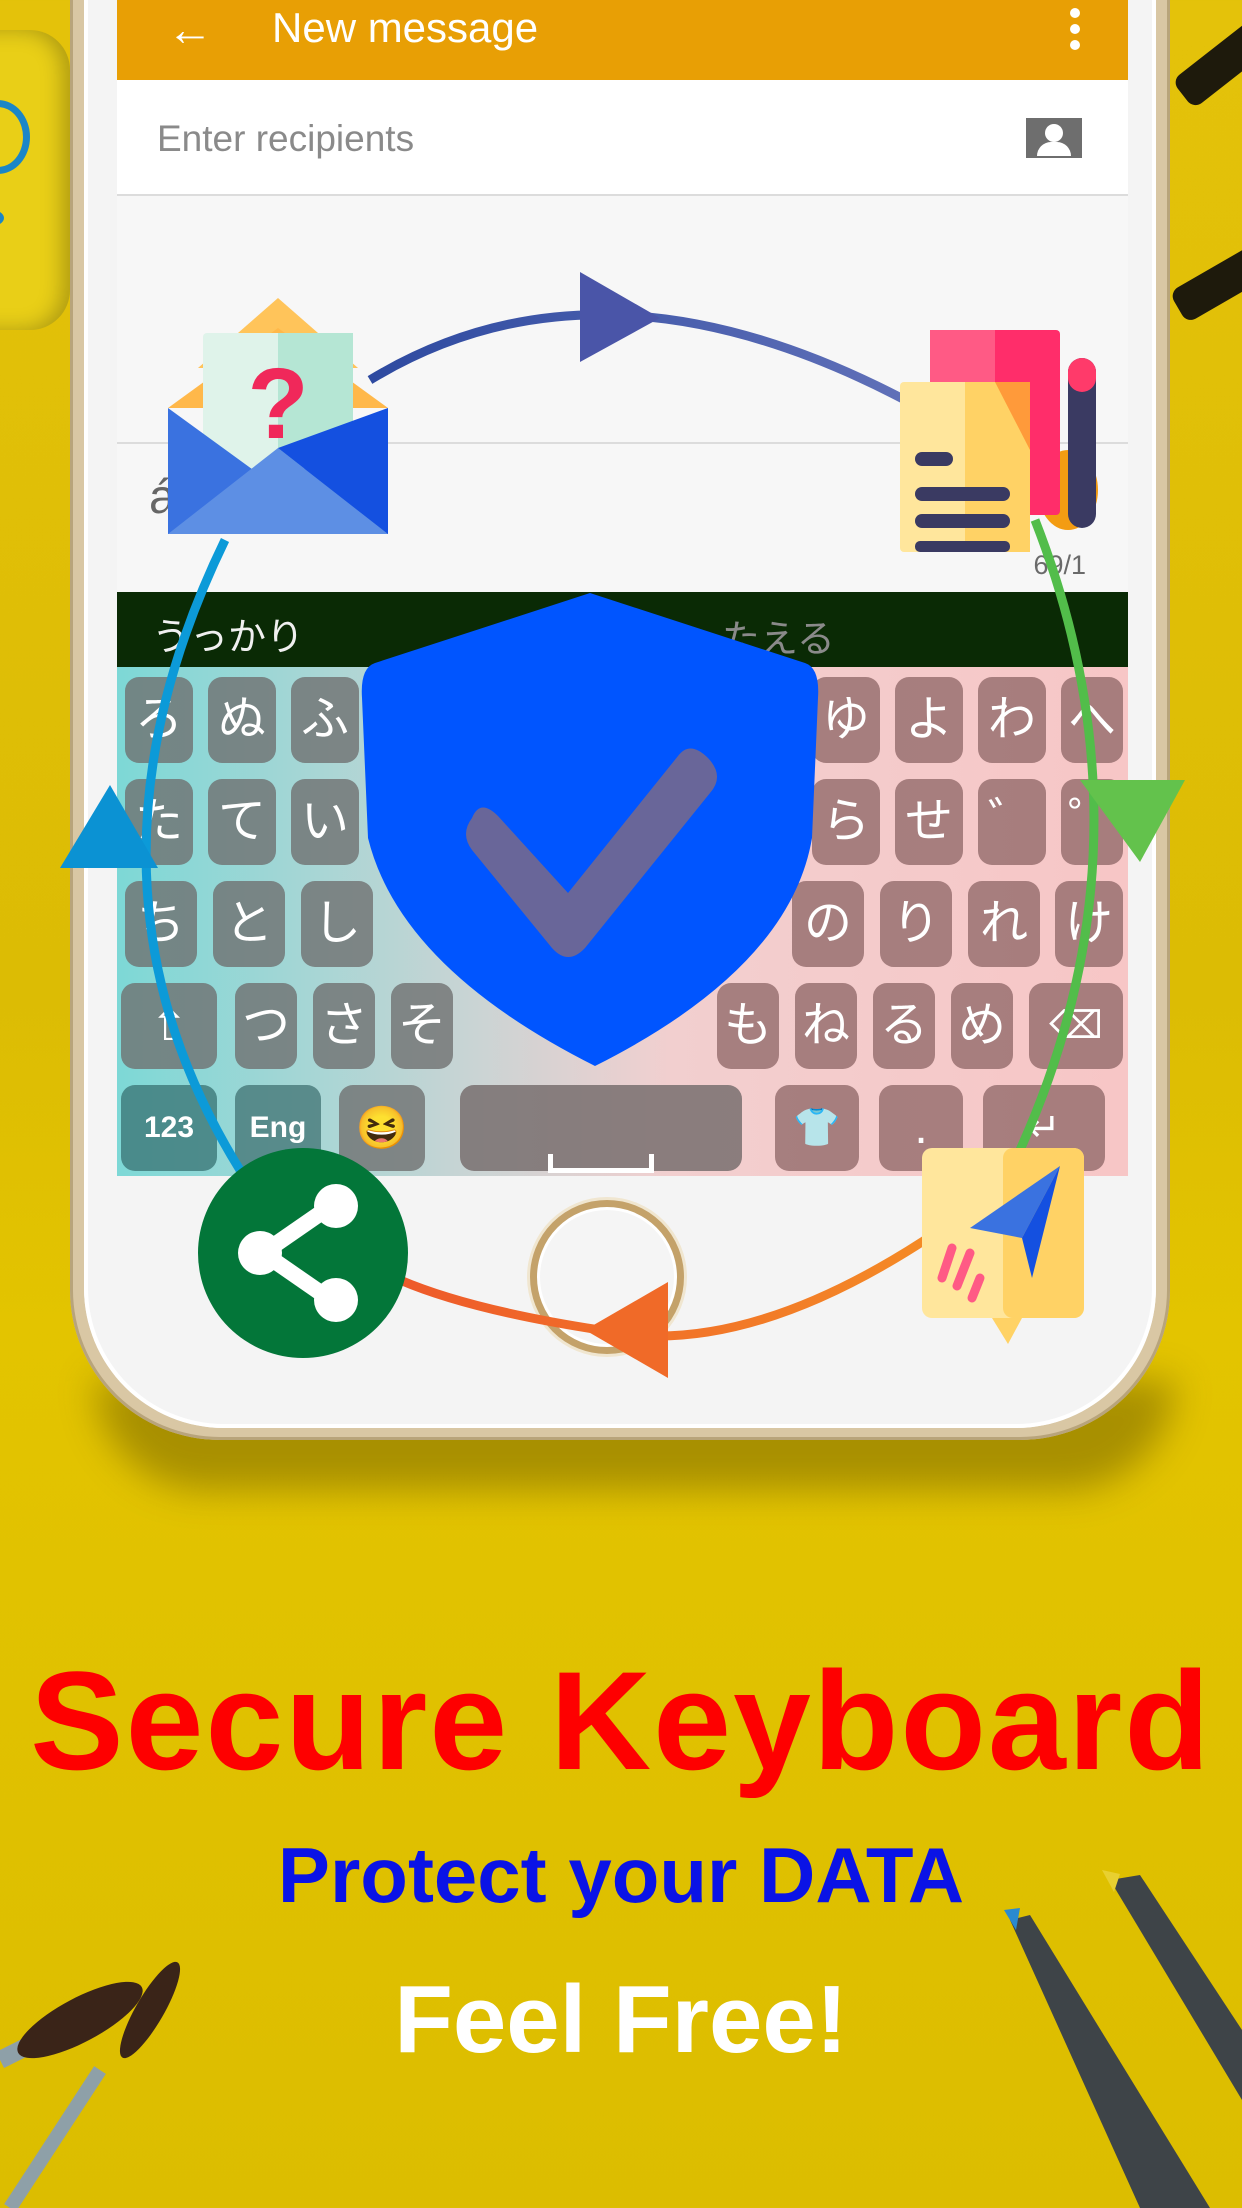  I want to click on send-message-icon, so click(1003, 1246).